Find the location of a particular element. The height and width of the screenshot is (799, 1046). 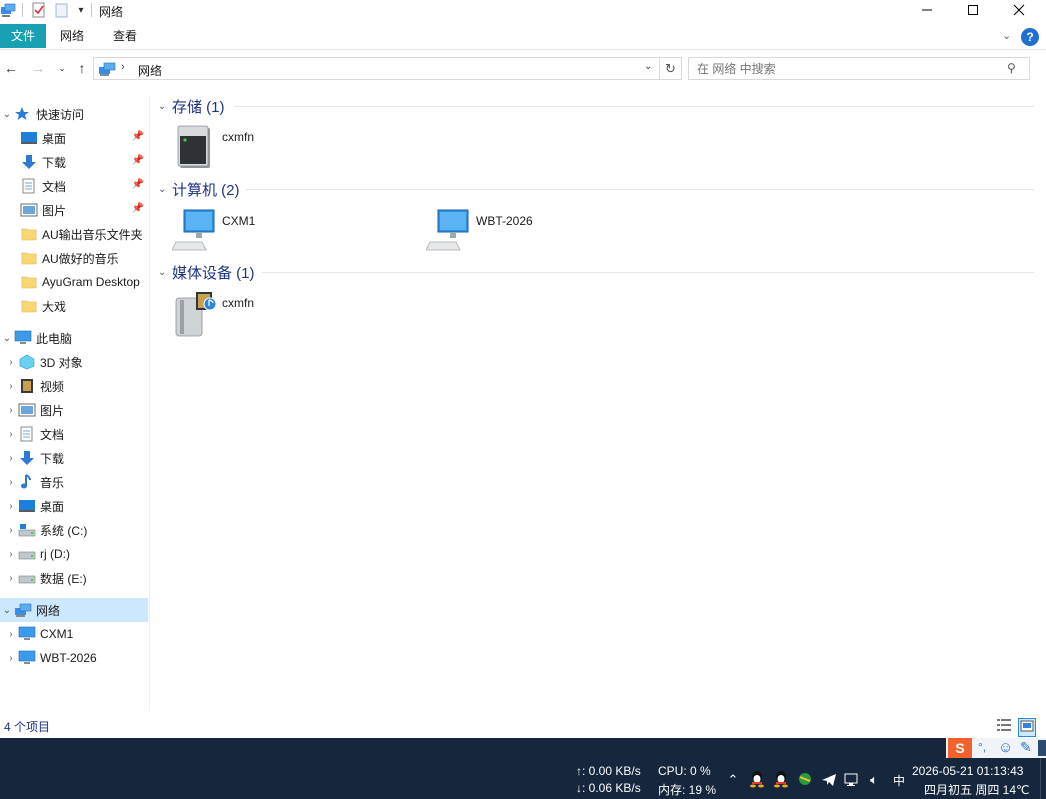

network-item-wbt-2026: WBT-2026 is located at coordinates (545, 232).